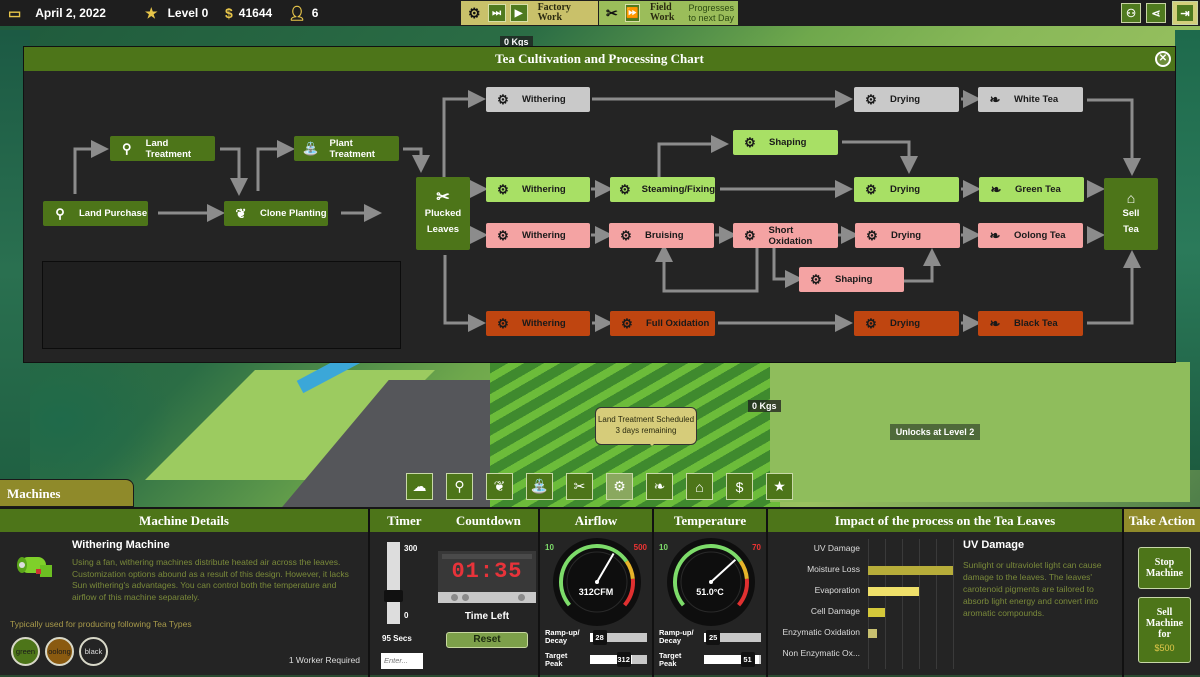 This screenshot has width=1200, height=677. What do you see at coordinates (499, 486) in the screenshot?
I see `tool-planting: ❦` at bounding box center [499, 486].